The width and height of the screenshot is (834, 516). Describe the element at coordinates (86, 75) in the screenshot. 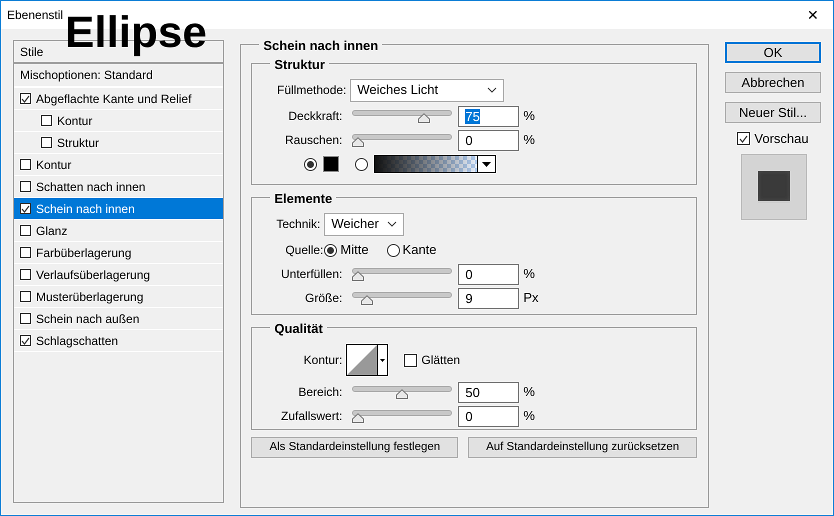

I see `style-item: Mischoptionen: Standard` at that location.